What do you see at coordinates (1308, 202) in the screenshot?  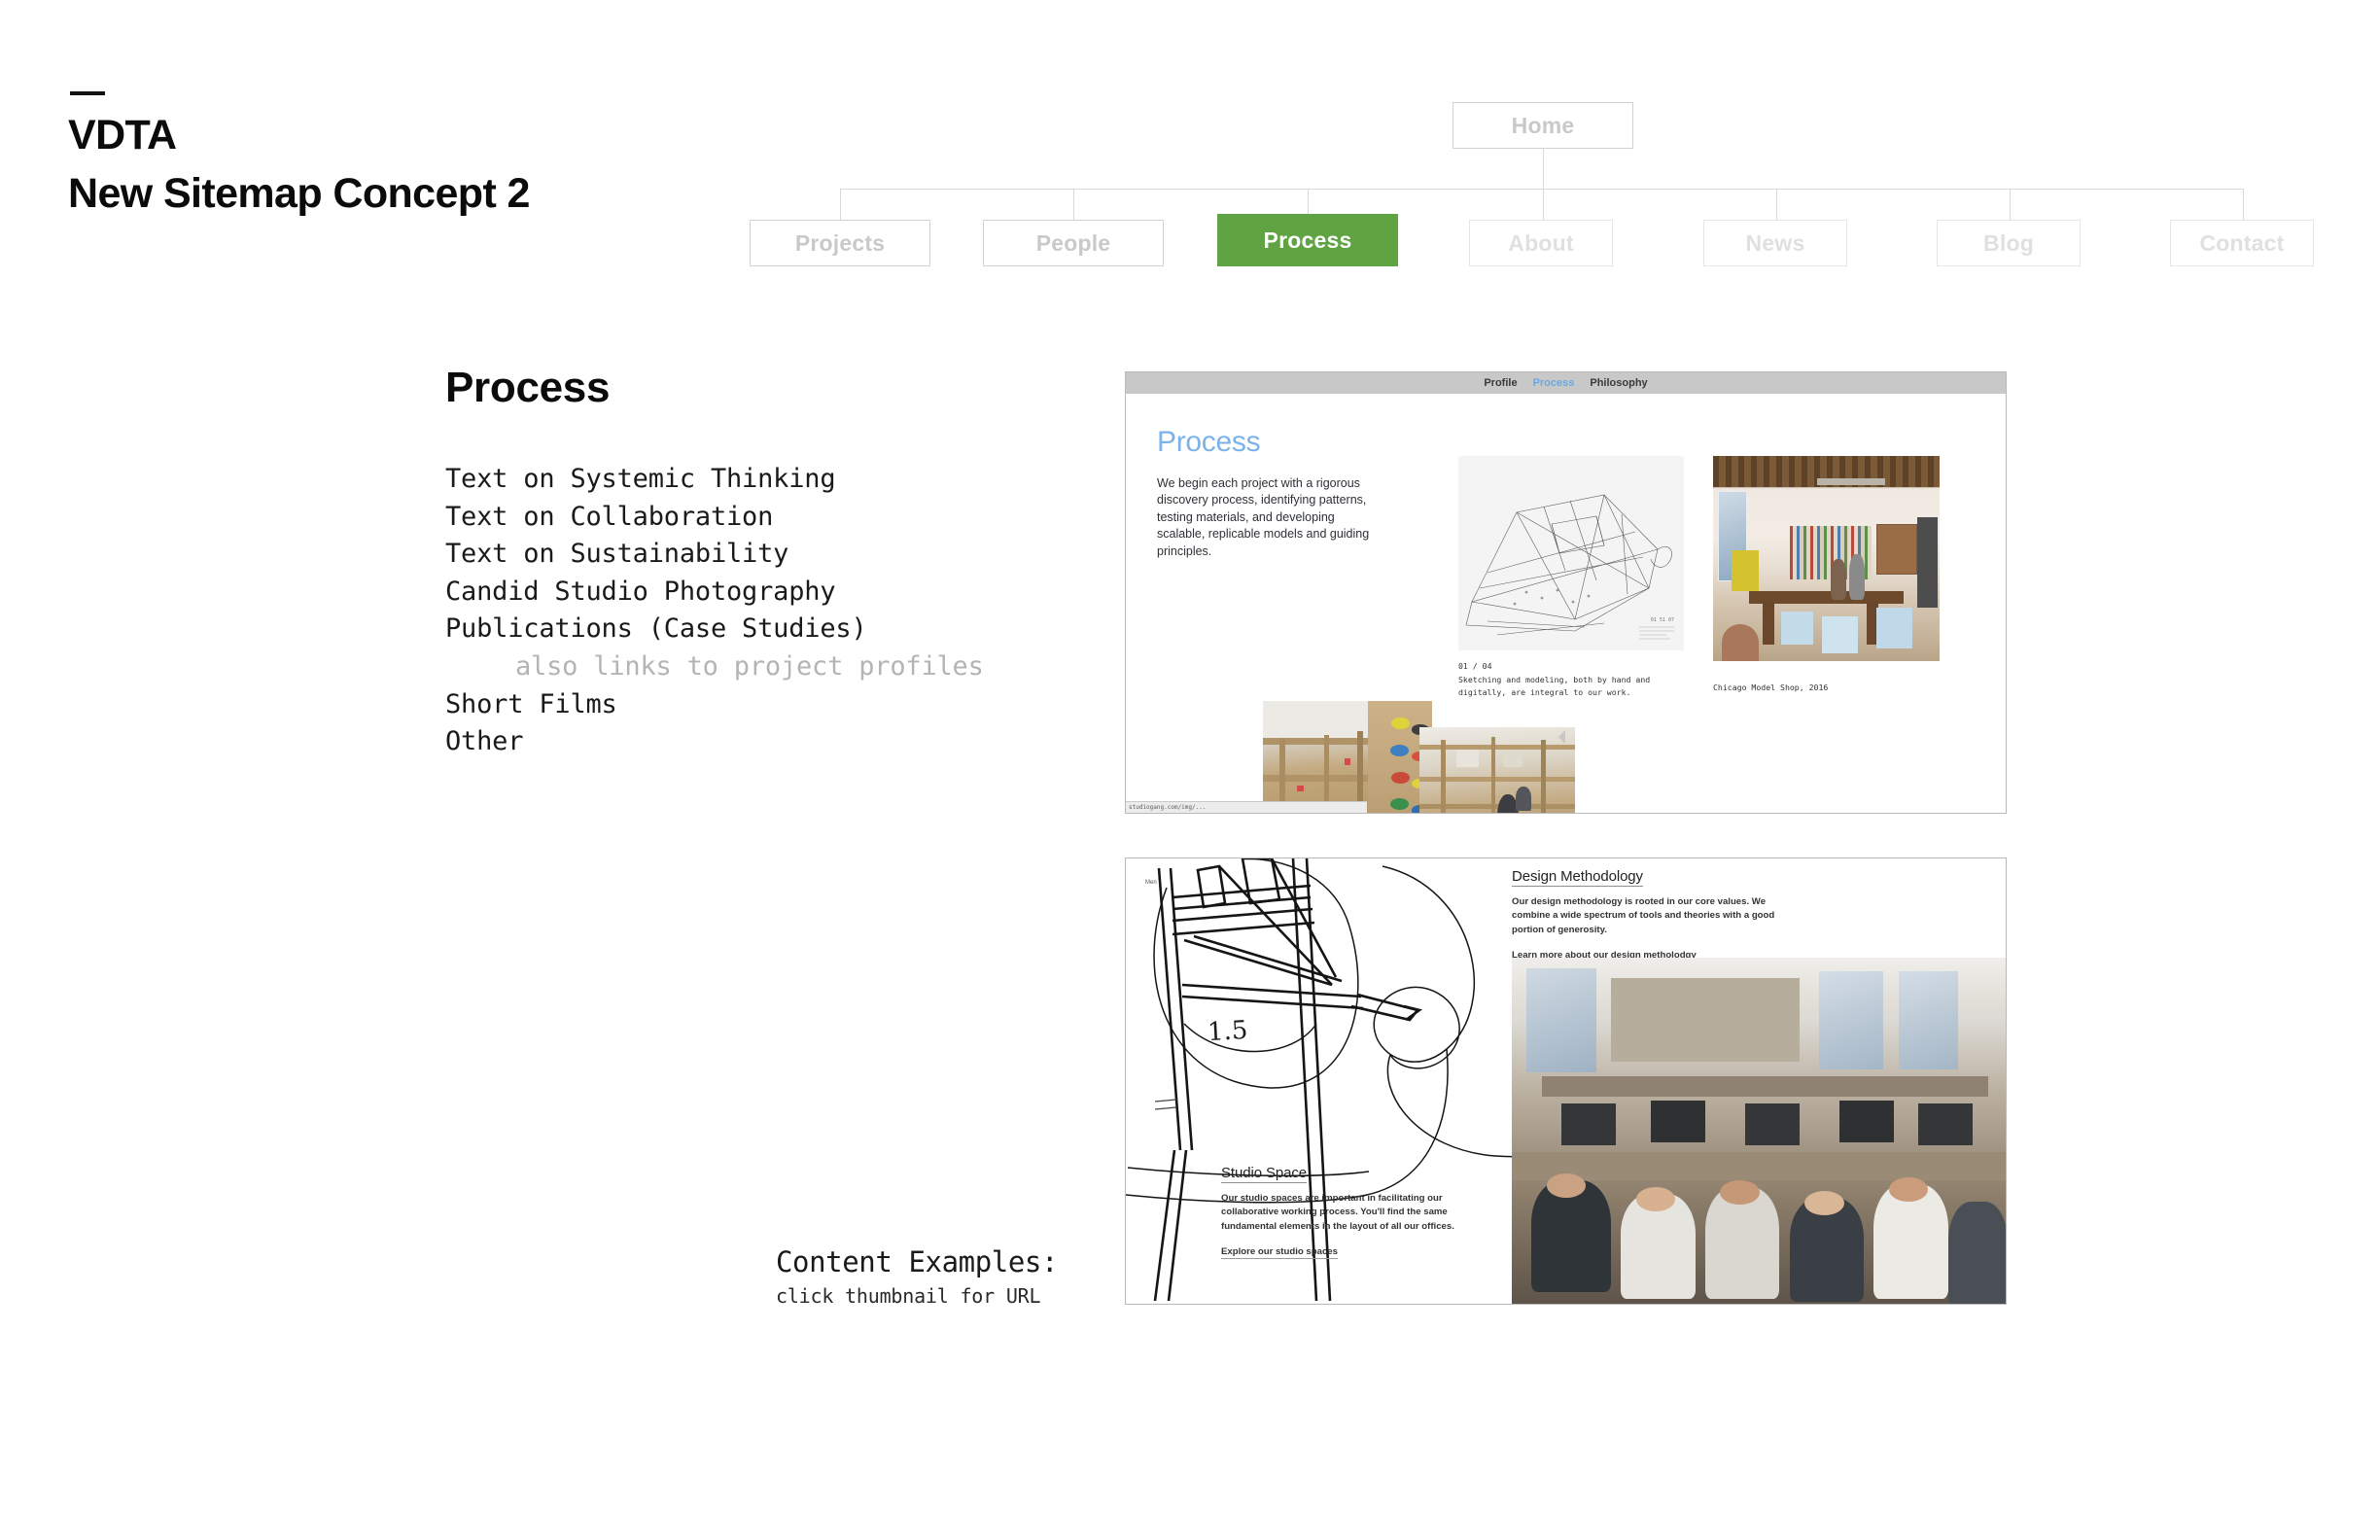 I see `connector-drop-process` at bounding box center [1308, 202].